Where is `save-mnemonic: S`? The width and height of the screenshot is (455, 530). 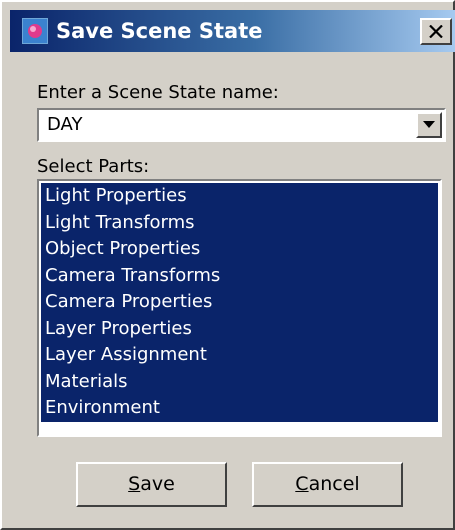
save-mnemonic: S is located at coordinates (134, 484).